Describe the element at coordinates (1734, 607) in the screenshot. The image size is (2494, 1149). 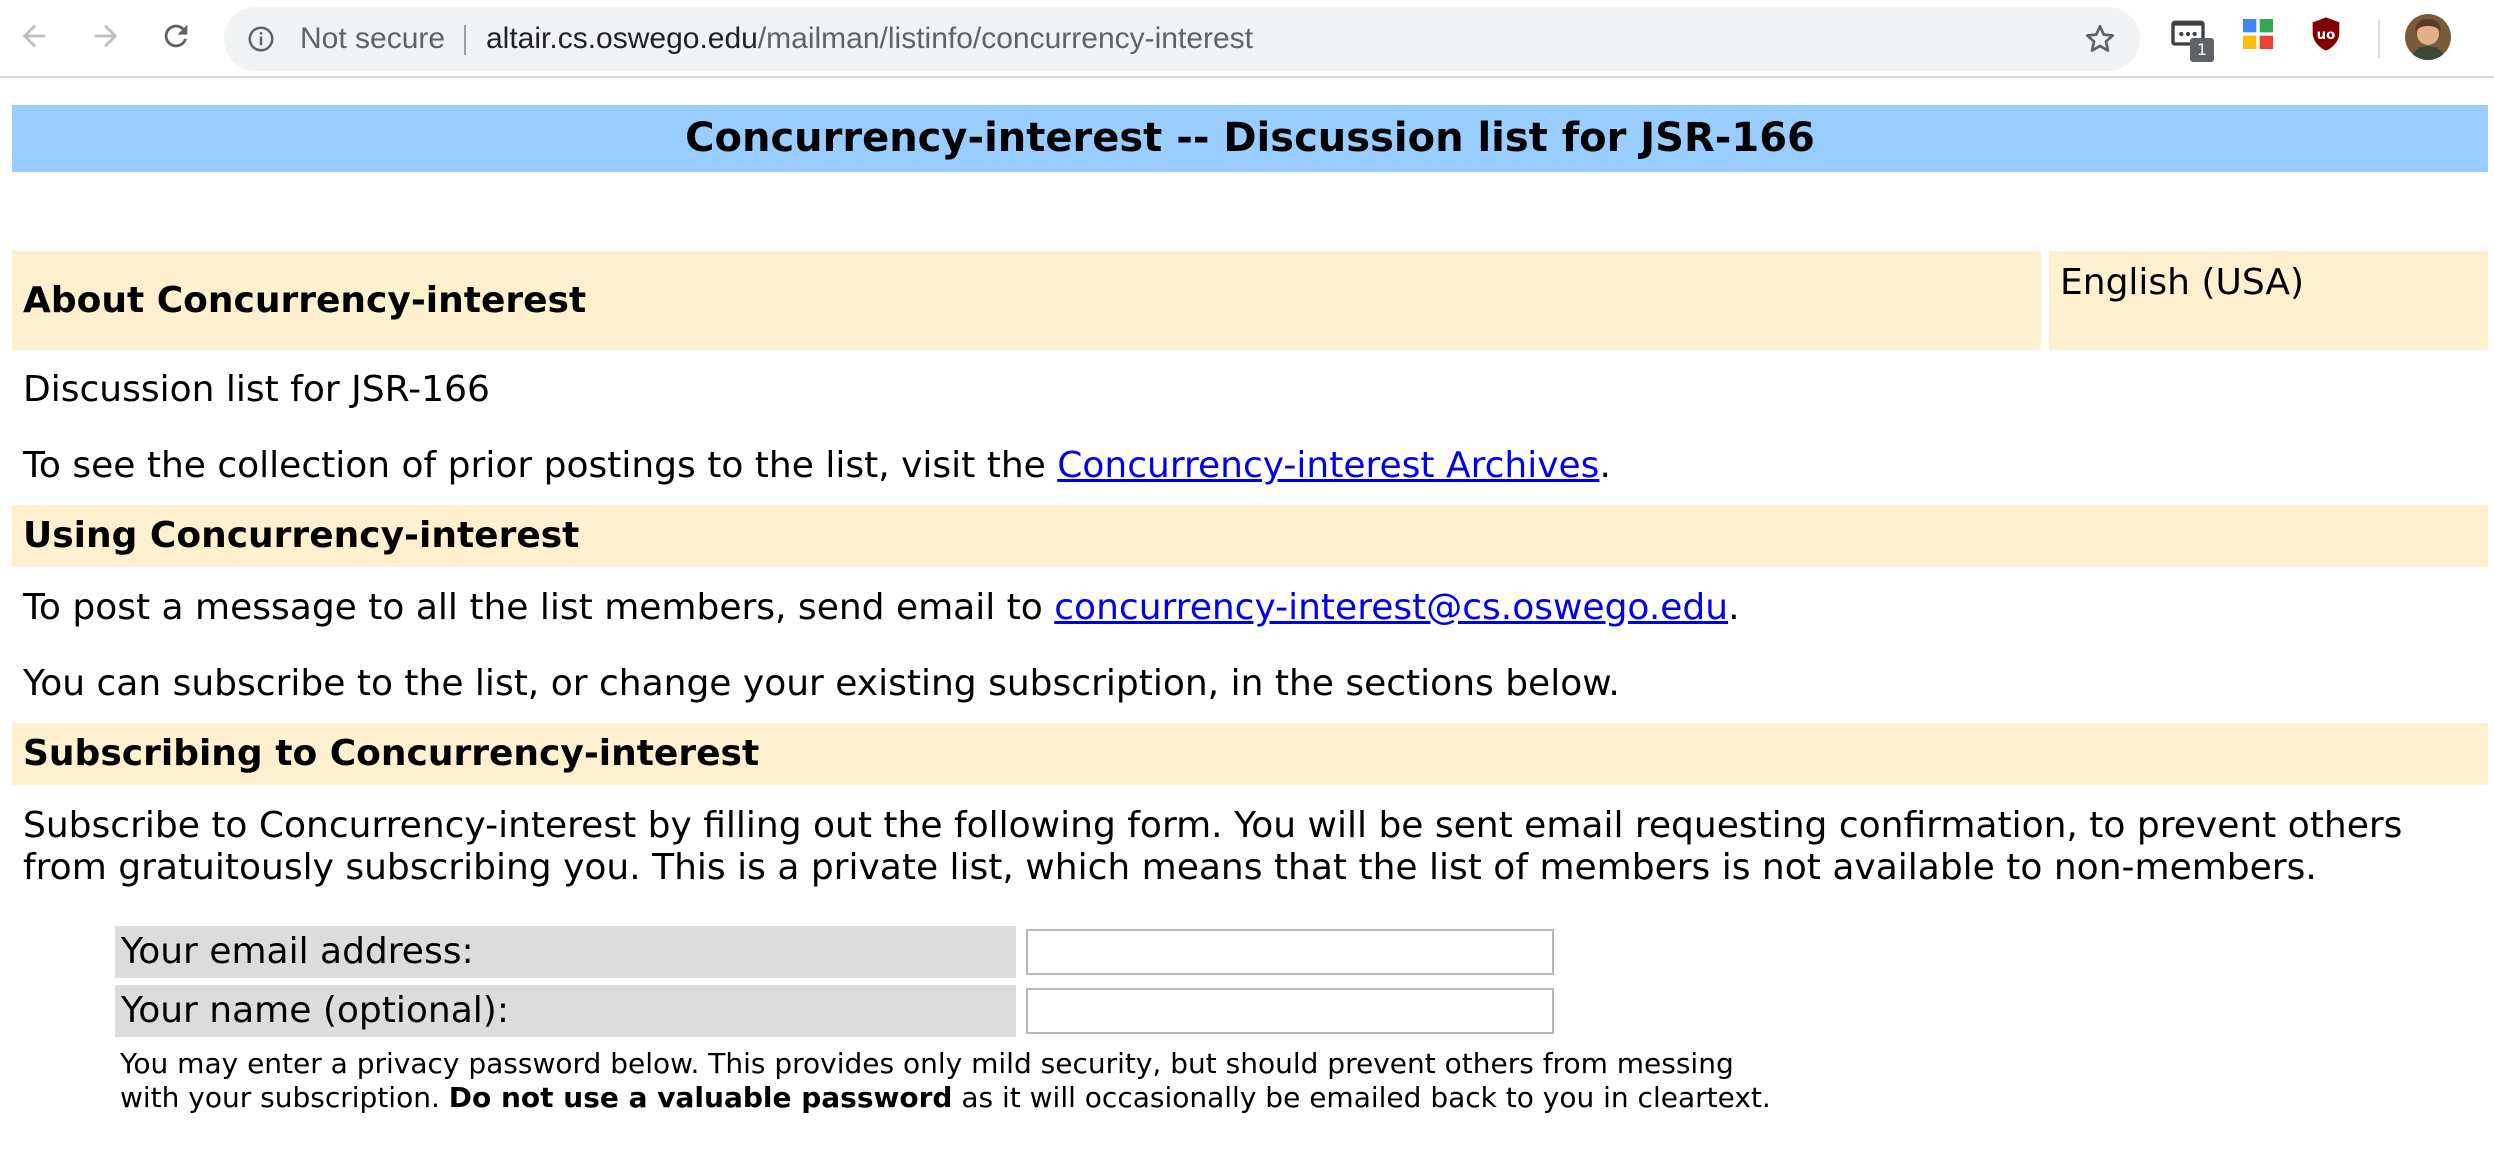
I see `post-text-suffix: .` at that location.